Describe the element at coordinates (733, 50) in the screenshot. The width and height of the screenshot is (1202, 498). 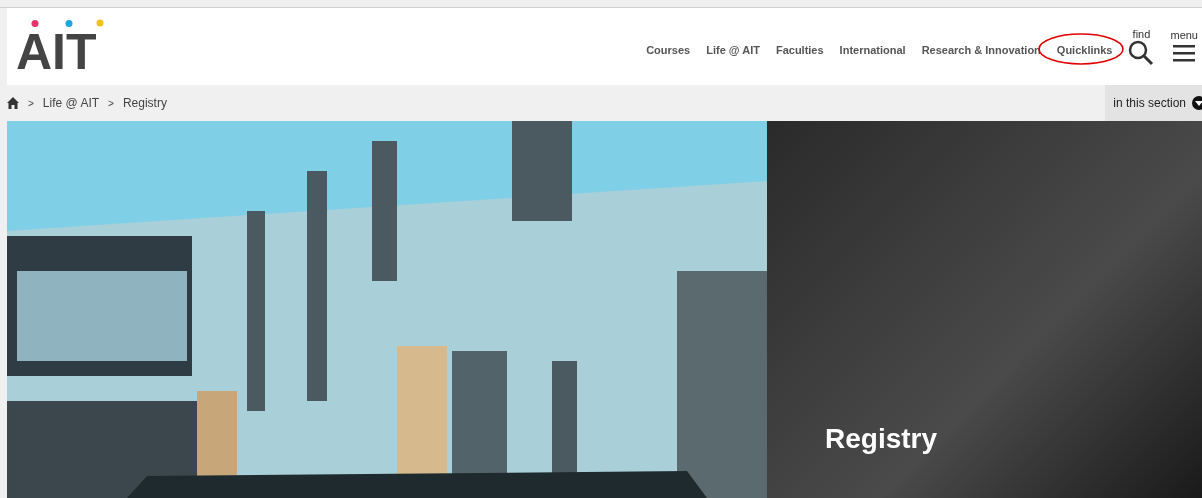
I see `nav-link: Life @ AIT` at that location.